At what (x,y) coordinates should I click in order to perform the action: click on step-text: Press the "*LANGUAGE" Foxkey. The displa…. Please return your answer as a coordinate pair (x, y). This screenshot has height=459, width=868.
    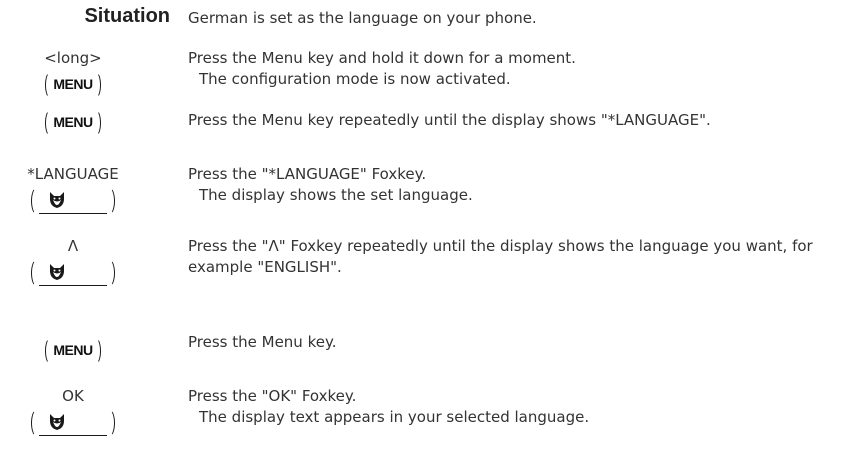
    Looking at the image, I should click on (523, 185).